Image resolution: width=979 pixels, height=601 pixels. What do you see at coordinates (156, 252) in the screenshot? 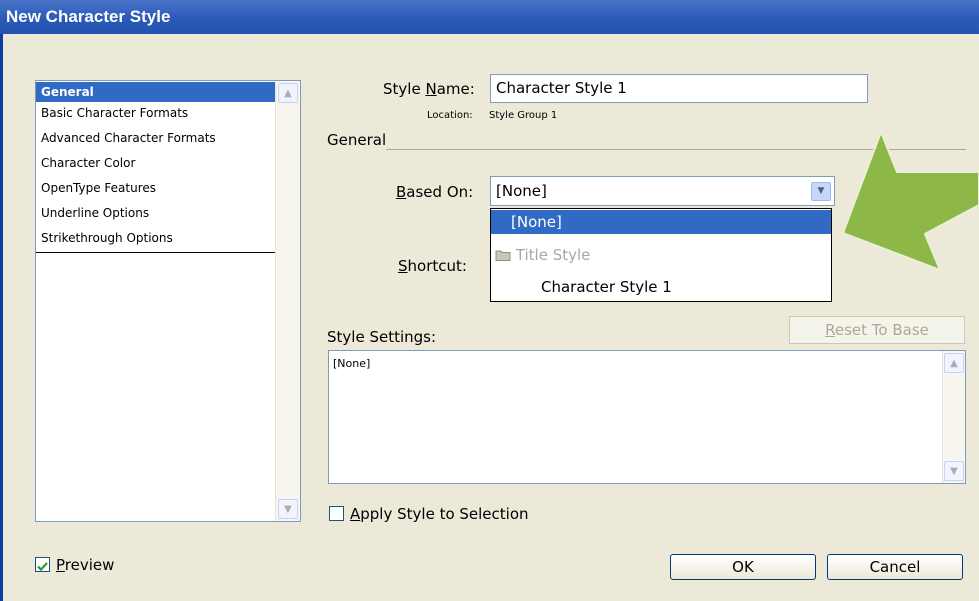
I see `list-divider` at bounding box center [156, 252].